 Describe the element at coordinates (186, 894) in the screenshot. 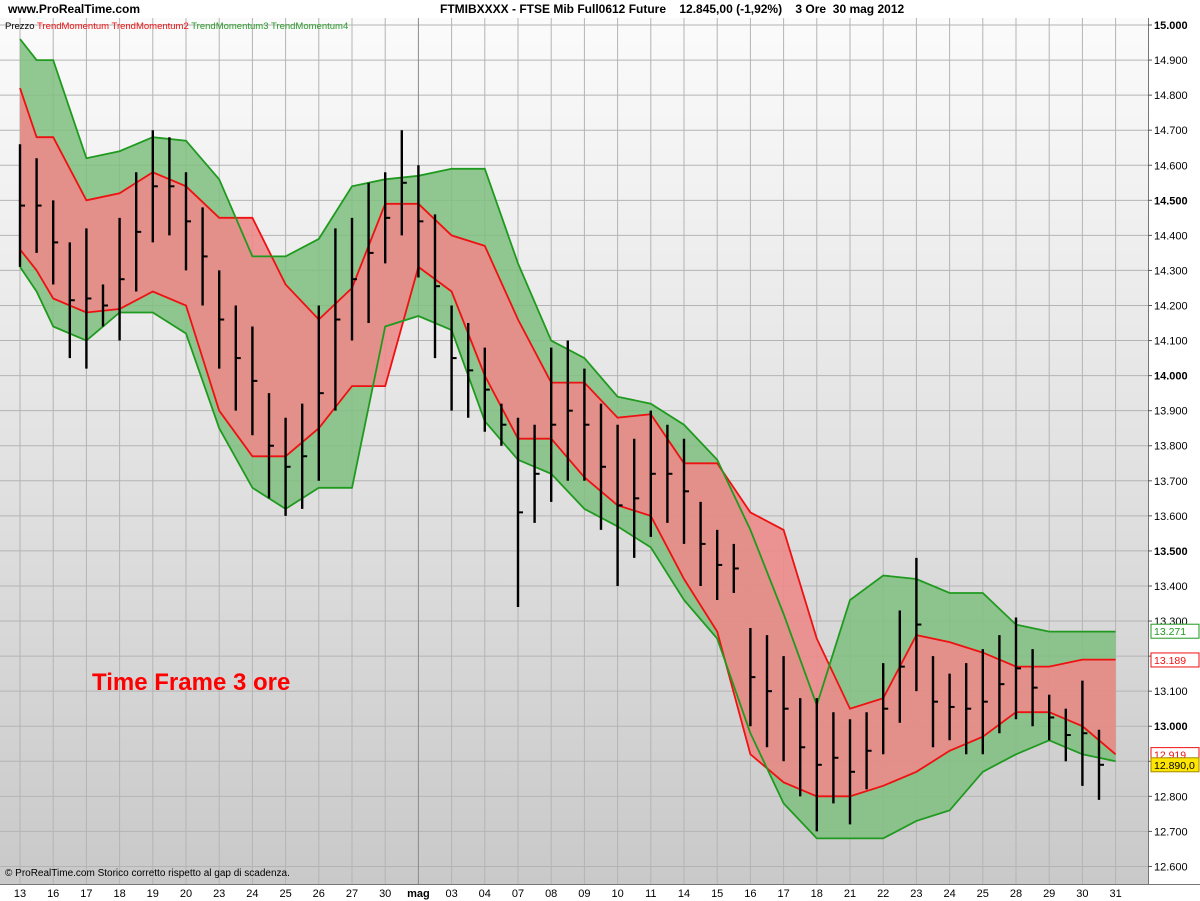

I see `x-tick-label: 20` at that location.